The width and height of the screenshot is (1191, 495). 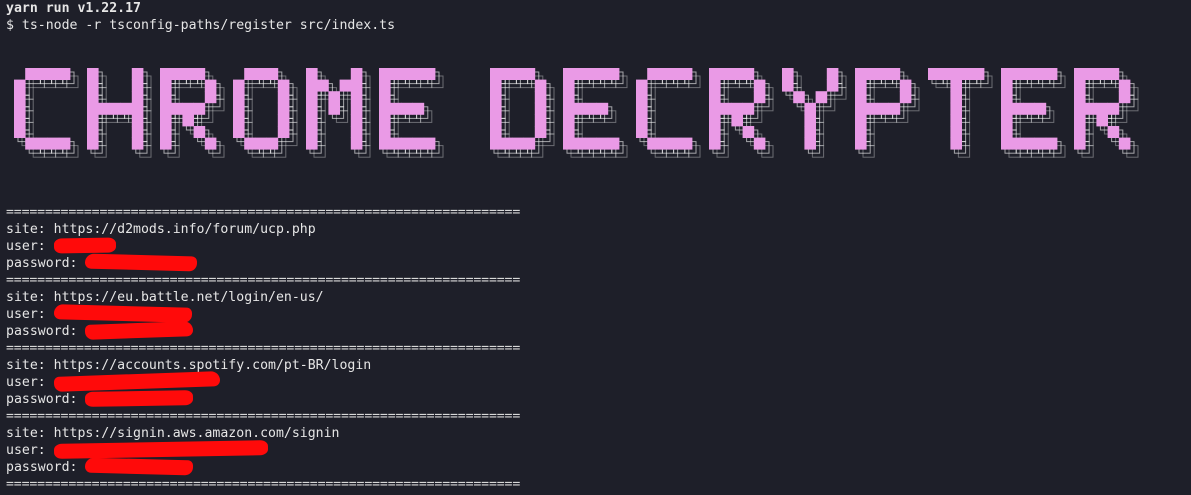 I want to click on site-url: https://d2mods.info/forum/ucp.php, so click(x=184, y=229).